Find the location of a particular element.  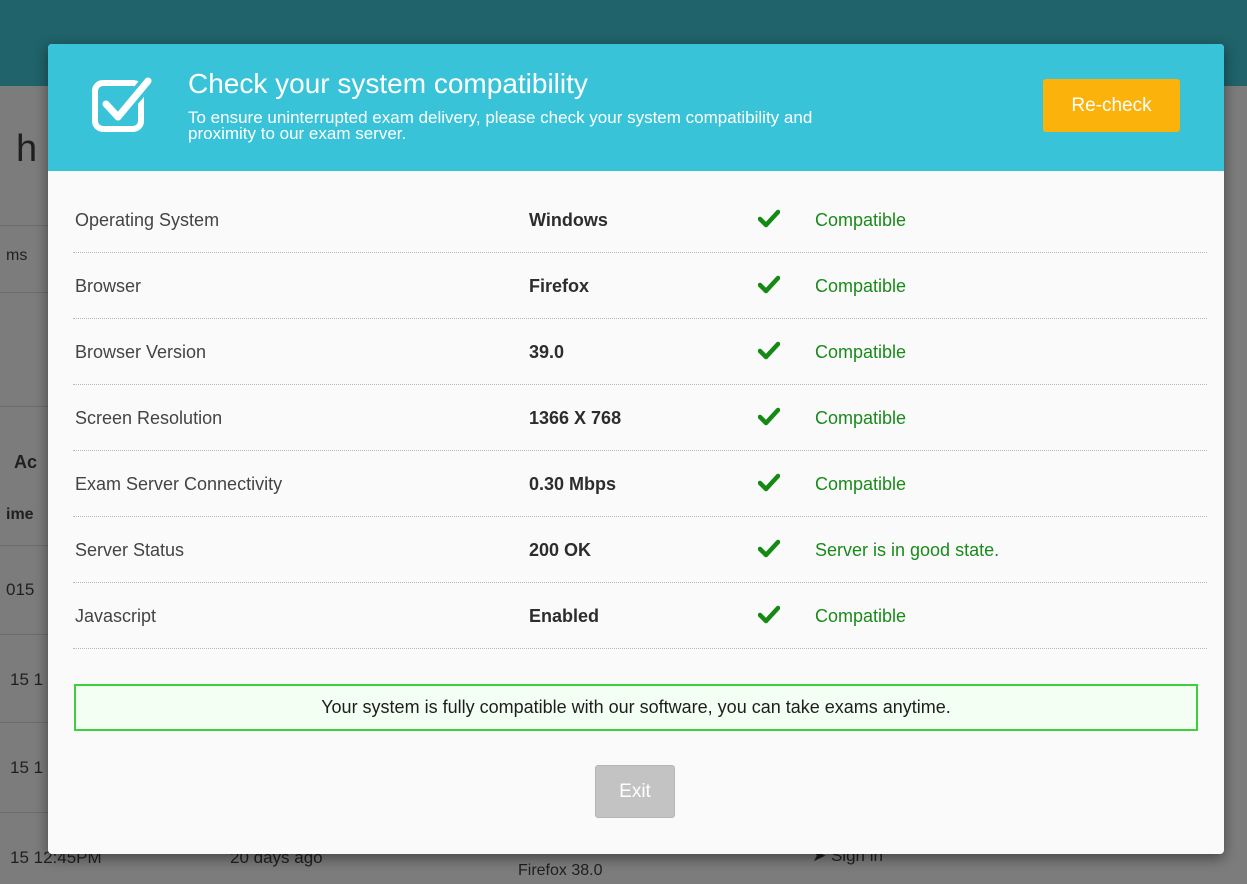

row-label: Server Status is located at coordinates (130, 550).